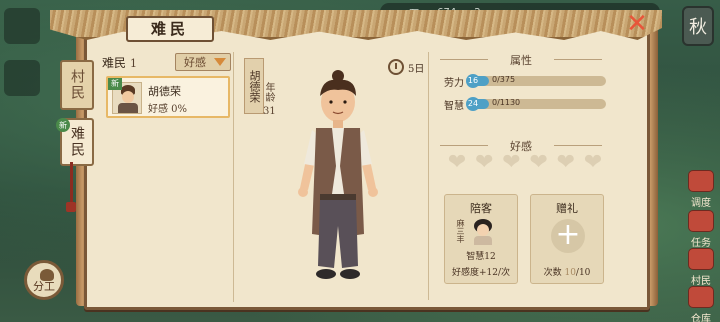 The image size is (720, 322). I want to click on list-item: 新 胡德荣 好感 0%, so click(168, 97).